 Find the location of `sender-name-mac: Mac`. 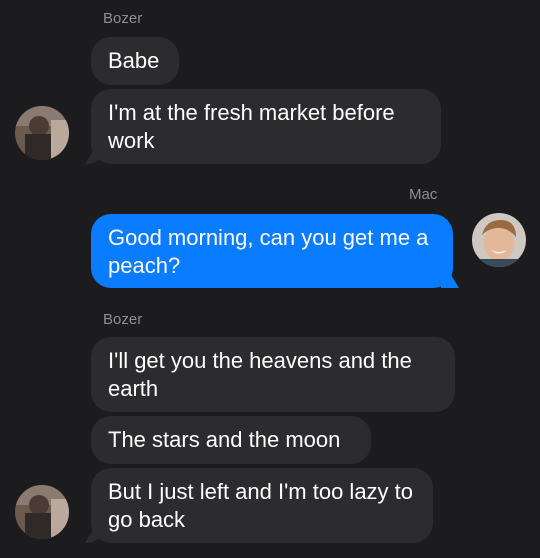

sender-name-mac: Mac is located at coordinates (423, 194).